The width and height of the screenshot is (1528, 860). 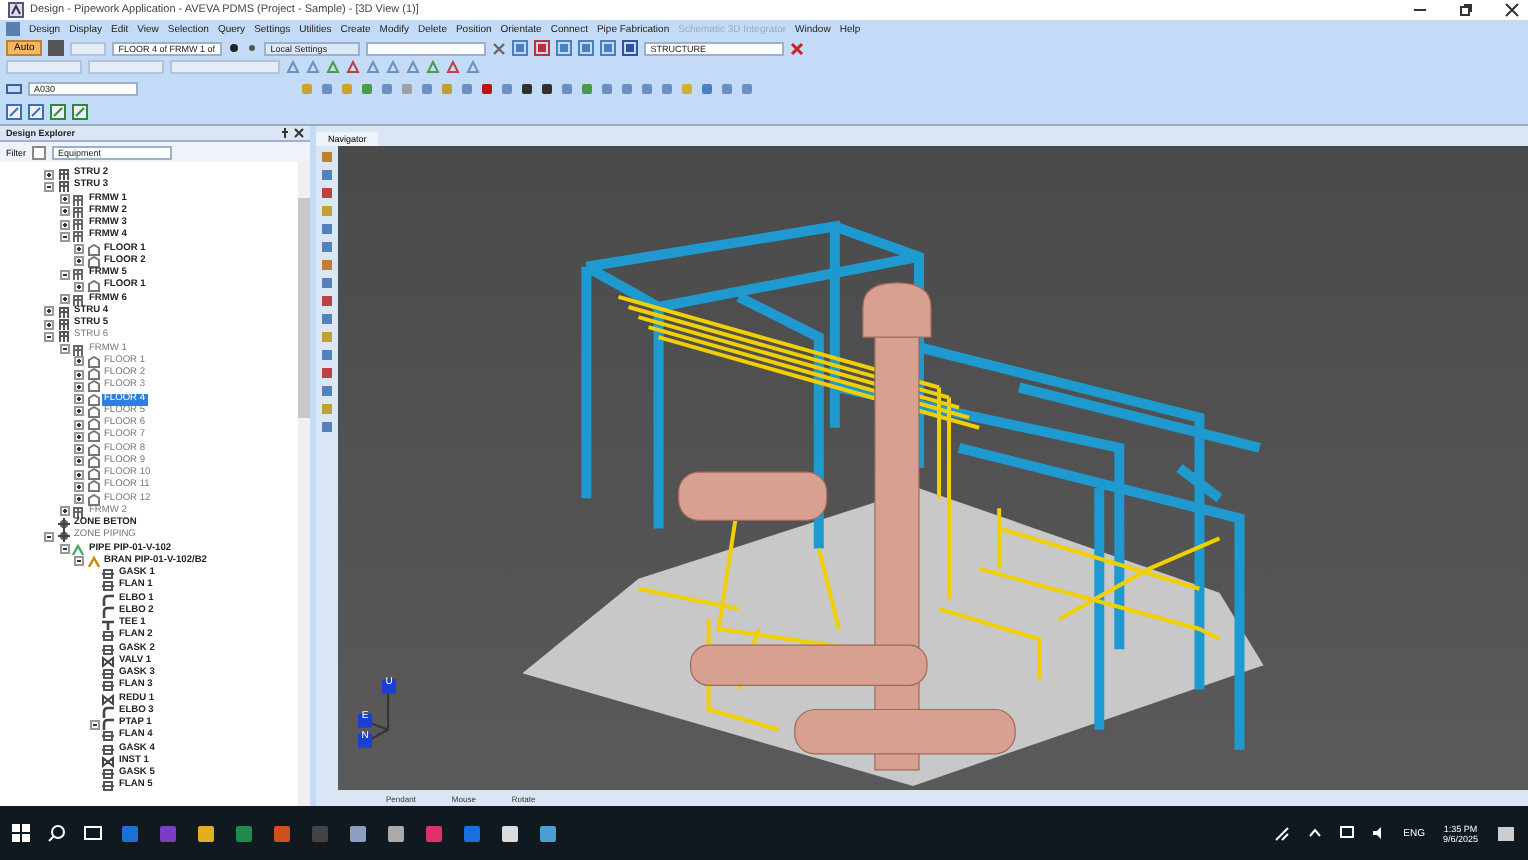 What do you see at coordinates (93, 833) in the screenshot?
I see `task-view-icon` at bounding box center [93, 833].